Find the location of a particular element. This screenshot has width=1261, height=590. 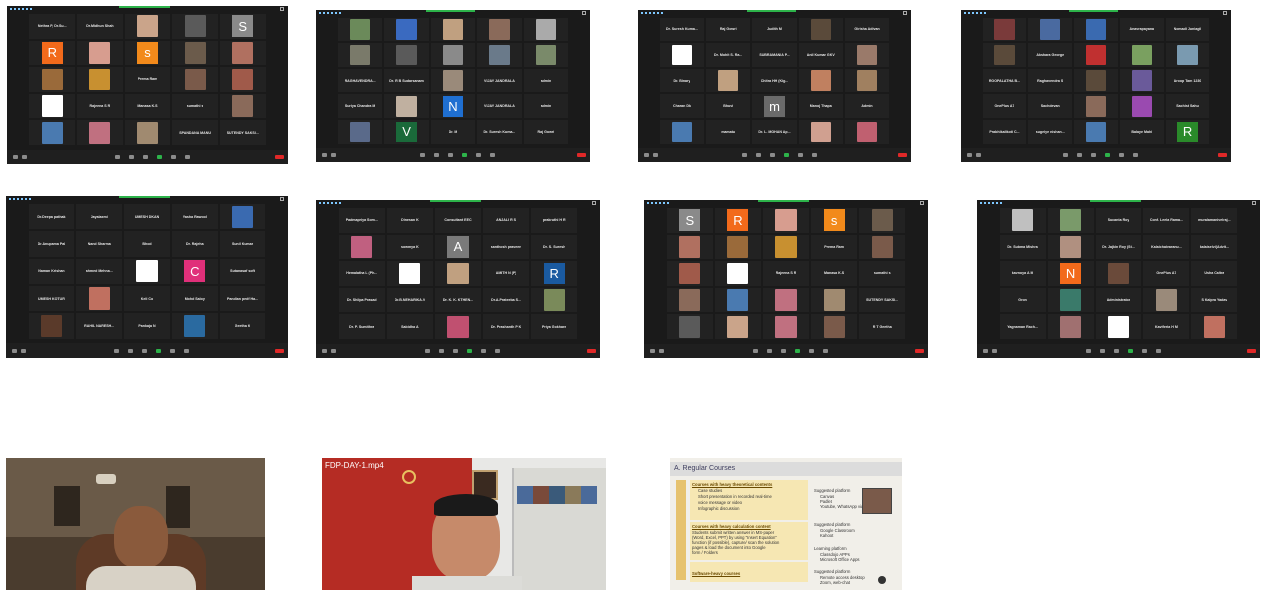

participant-tile: Dr. Shilpa Prasad is located at coordinates (361, 300).